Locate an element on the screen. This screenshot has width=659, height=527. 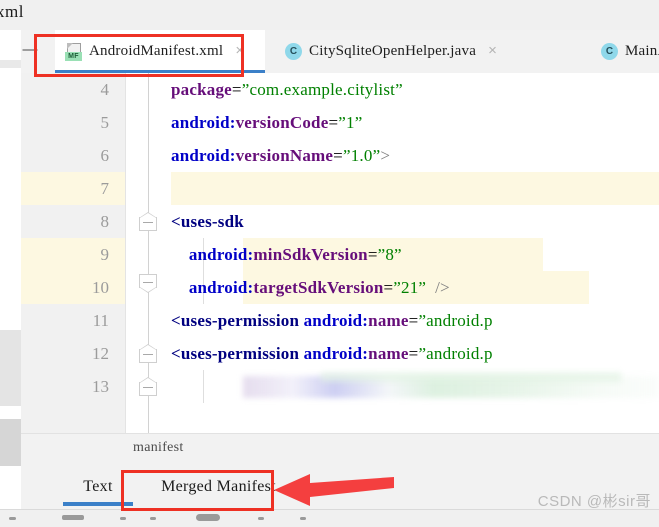
code-line: 9 android:minSdkVersion=”8” is located at coordinates (340, 254).